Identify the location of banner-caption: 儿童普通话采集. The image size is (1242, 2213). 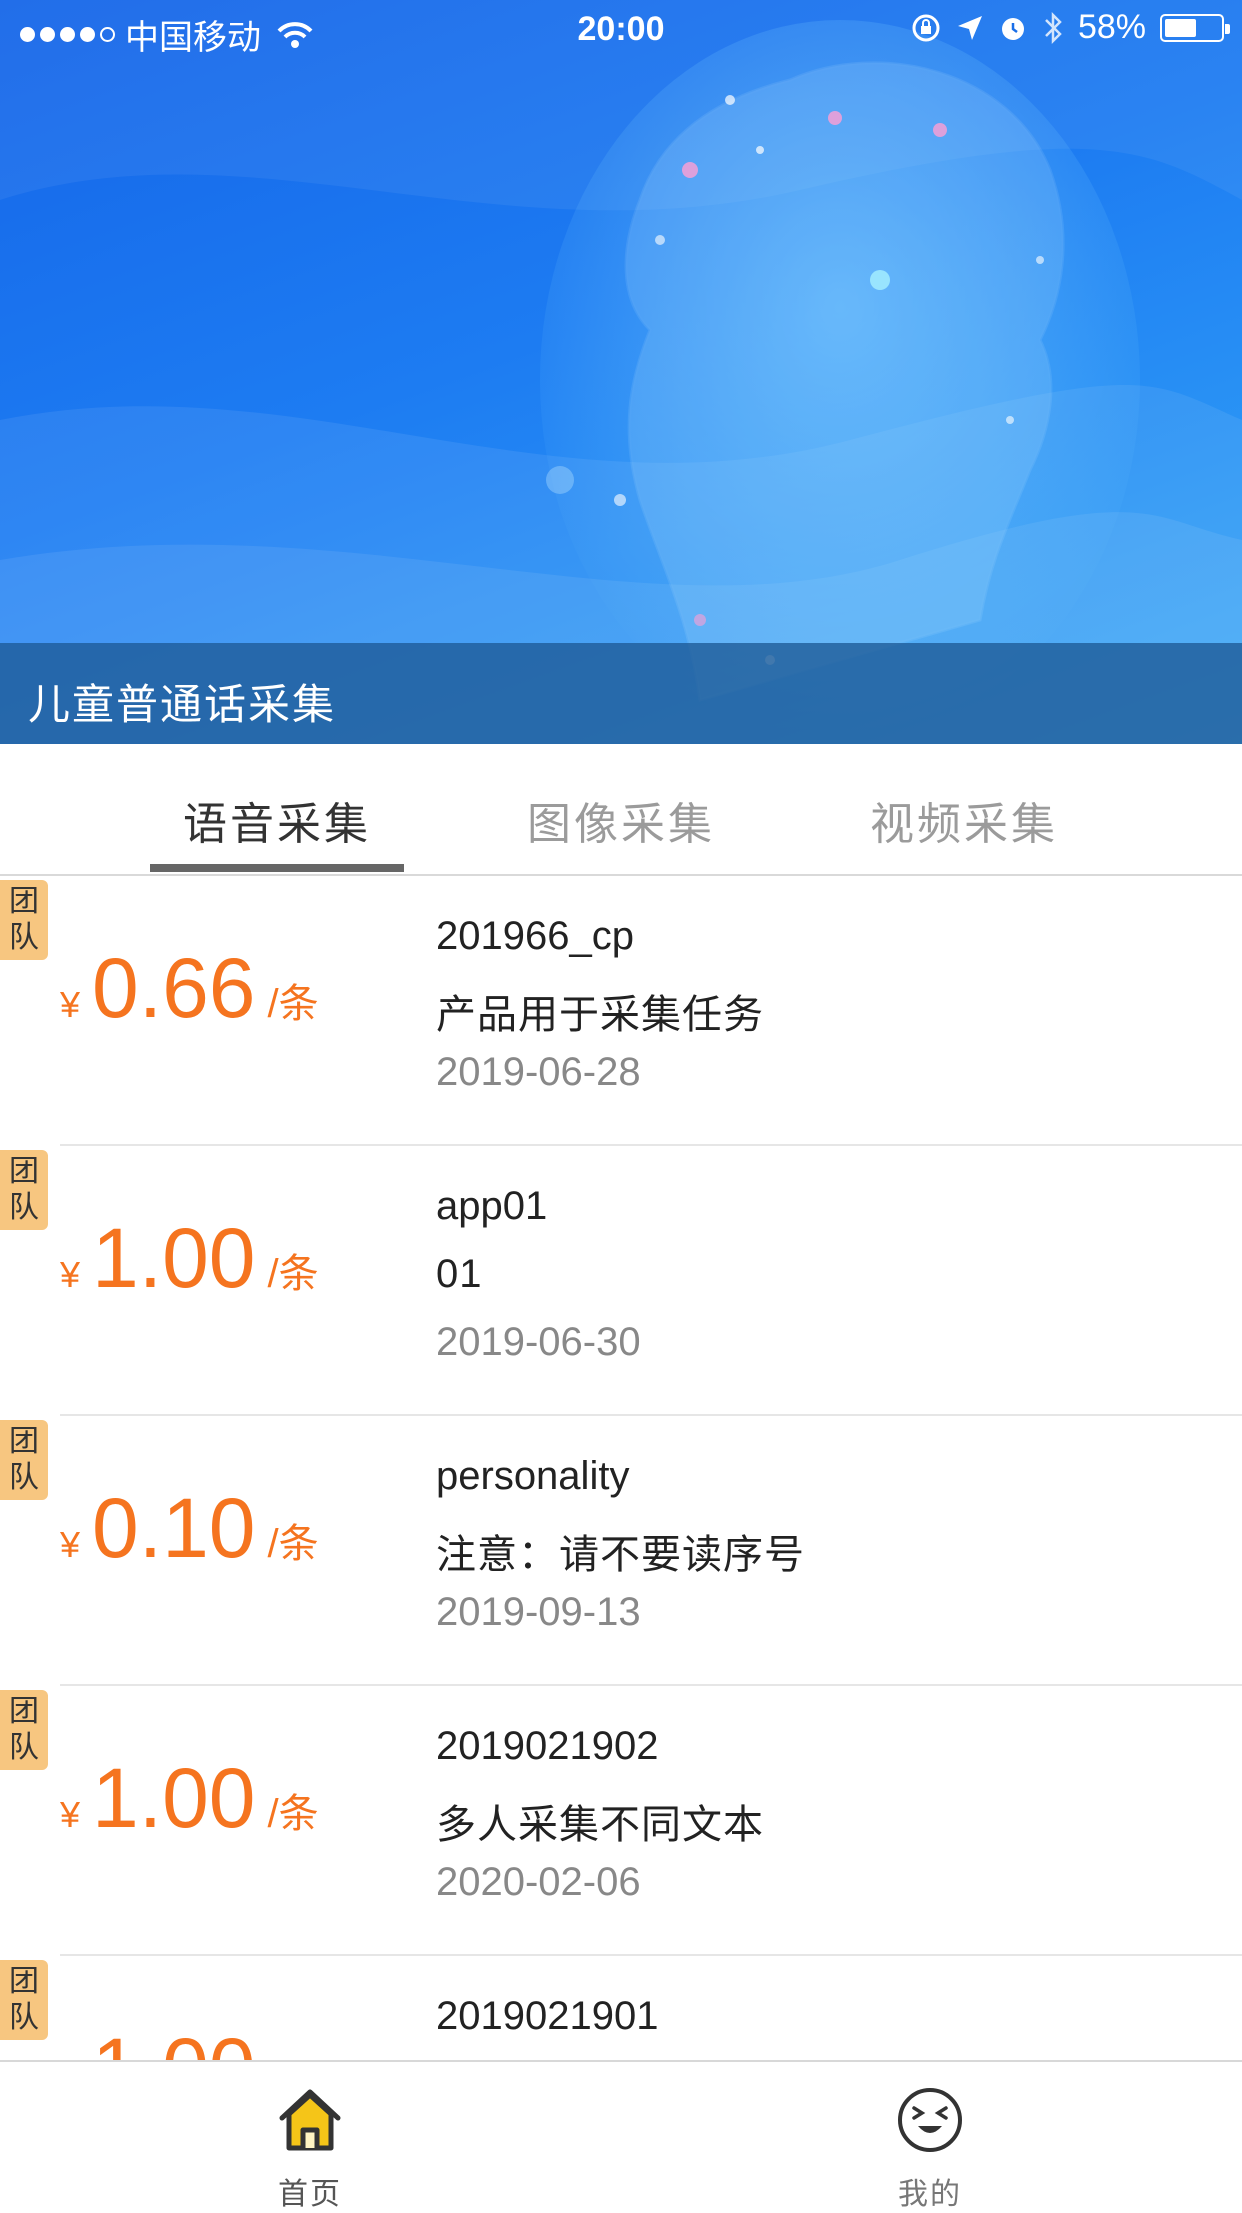
(182, 704).